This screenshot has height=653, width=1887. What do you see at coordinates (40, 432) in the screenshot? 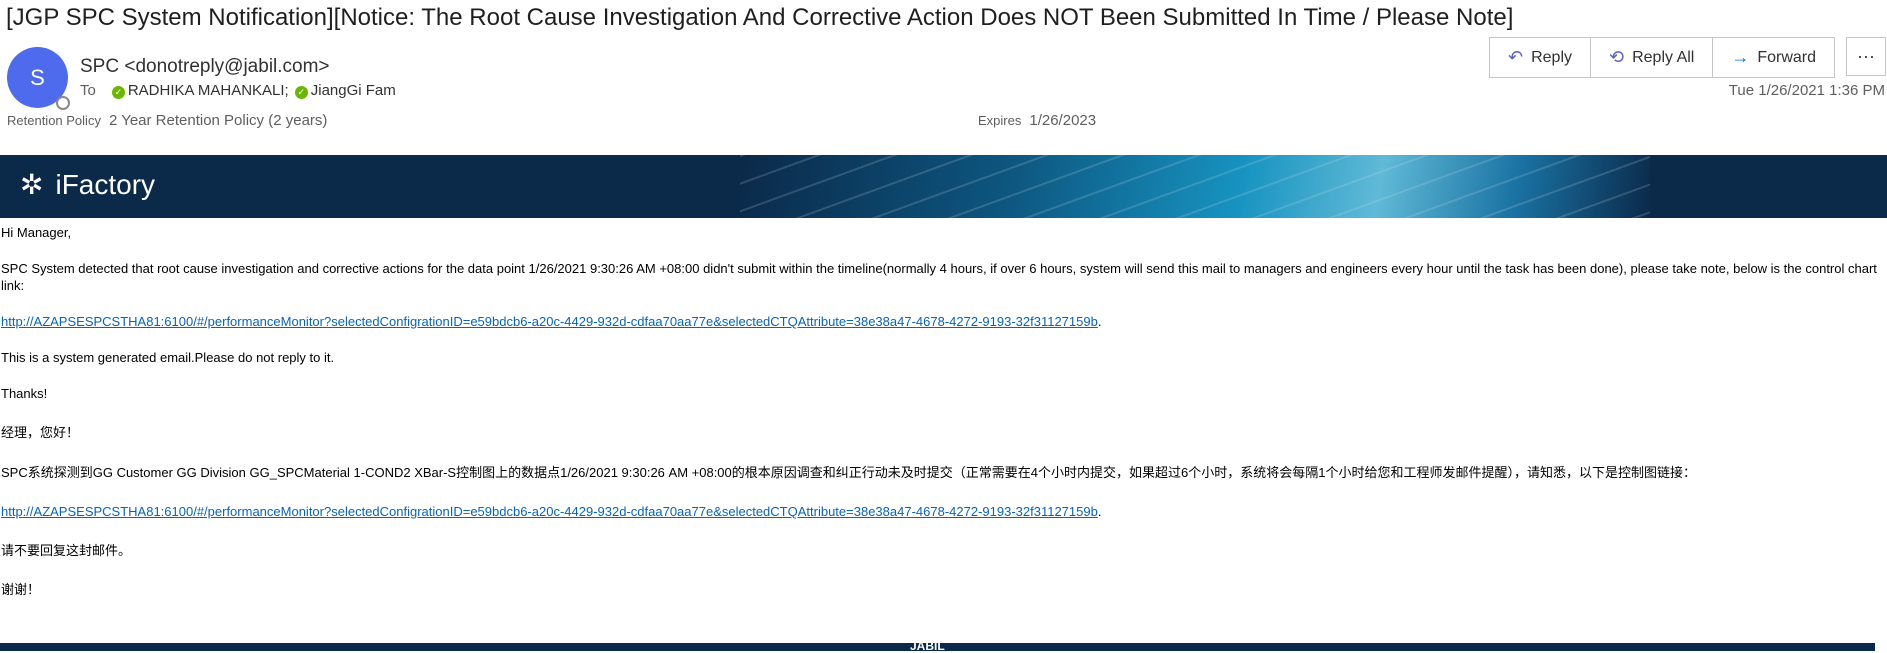
I see `greeting-cn: 经理，您好！` at bounding box center [40, 432].